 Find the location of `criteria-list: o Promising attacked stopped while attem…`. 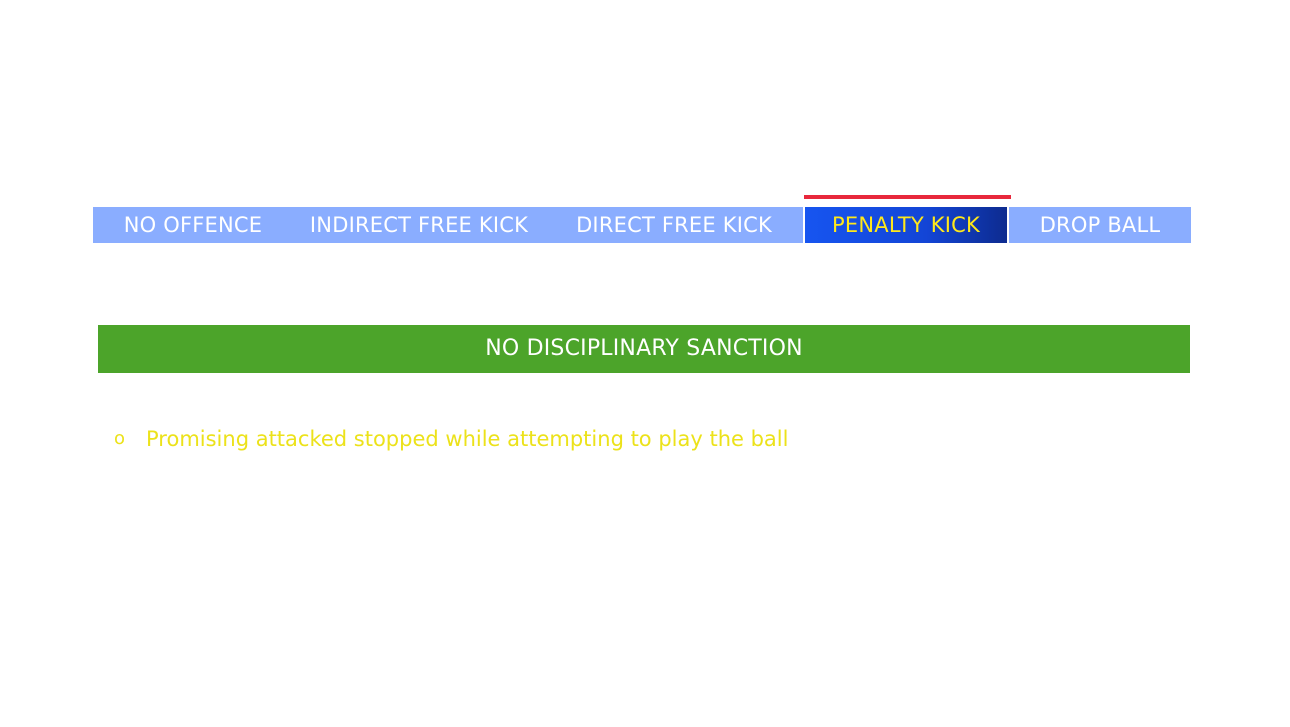

criteria-list: o Promising attacked stopped while attem… is located at coordinates (451, 439).